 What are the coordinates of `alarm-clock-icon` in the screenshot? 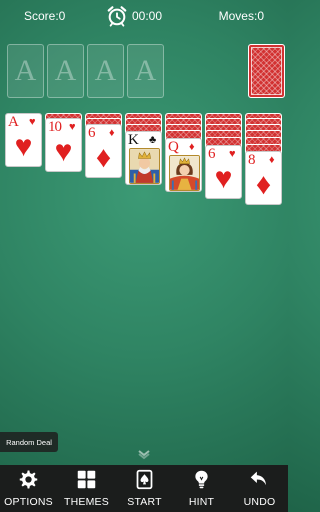 It's located at (117, 16).